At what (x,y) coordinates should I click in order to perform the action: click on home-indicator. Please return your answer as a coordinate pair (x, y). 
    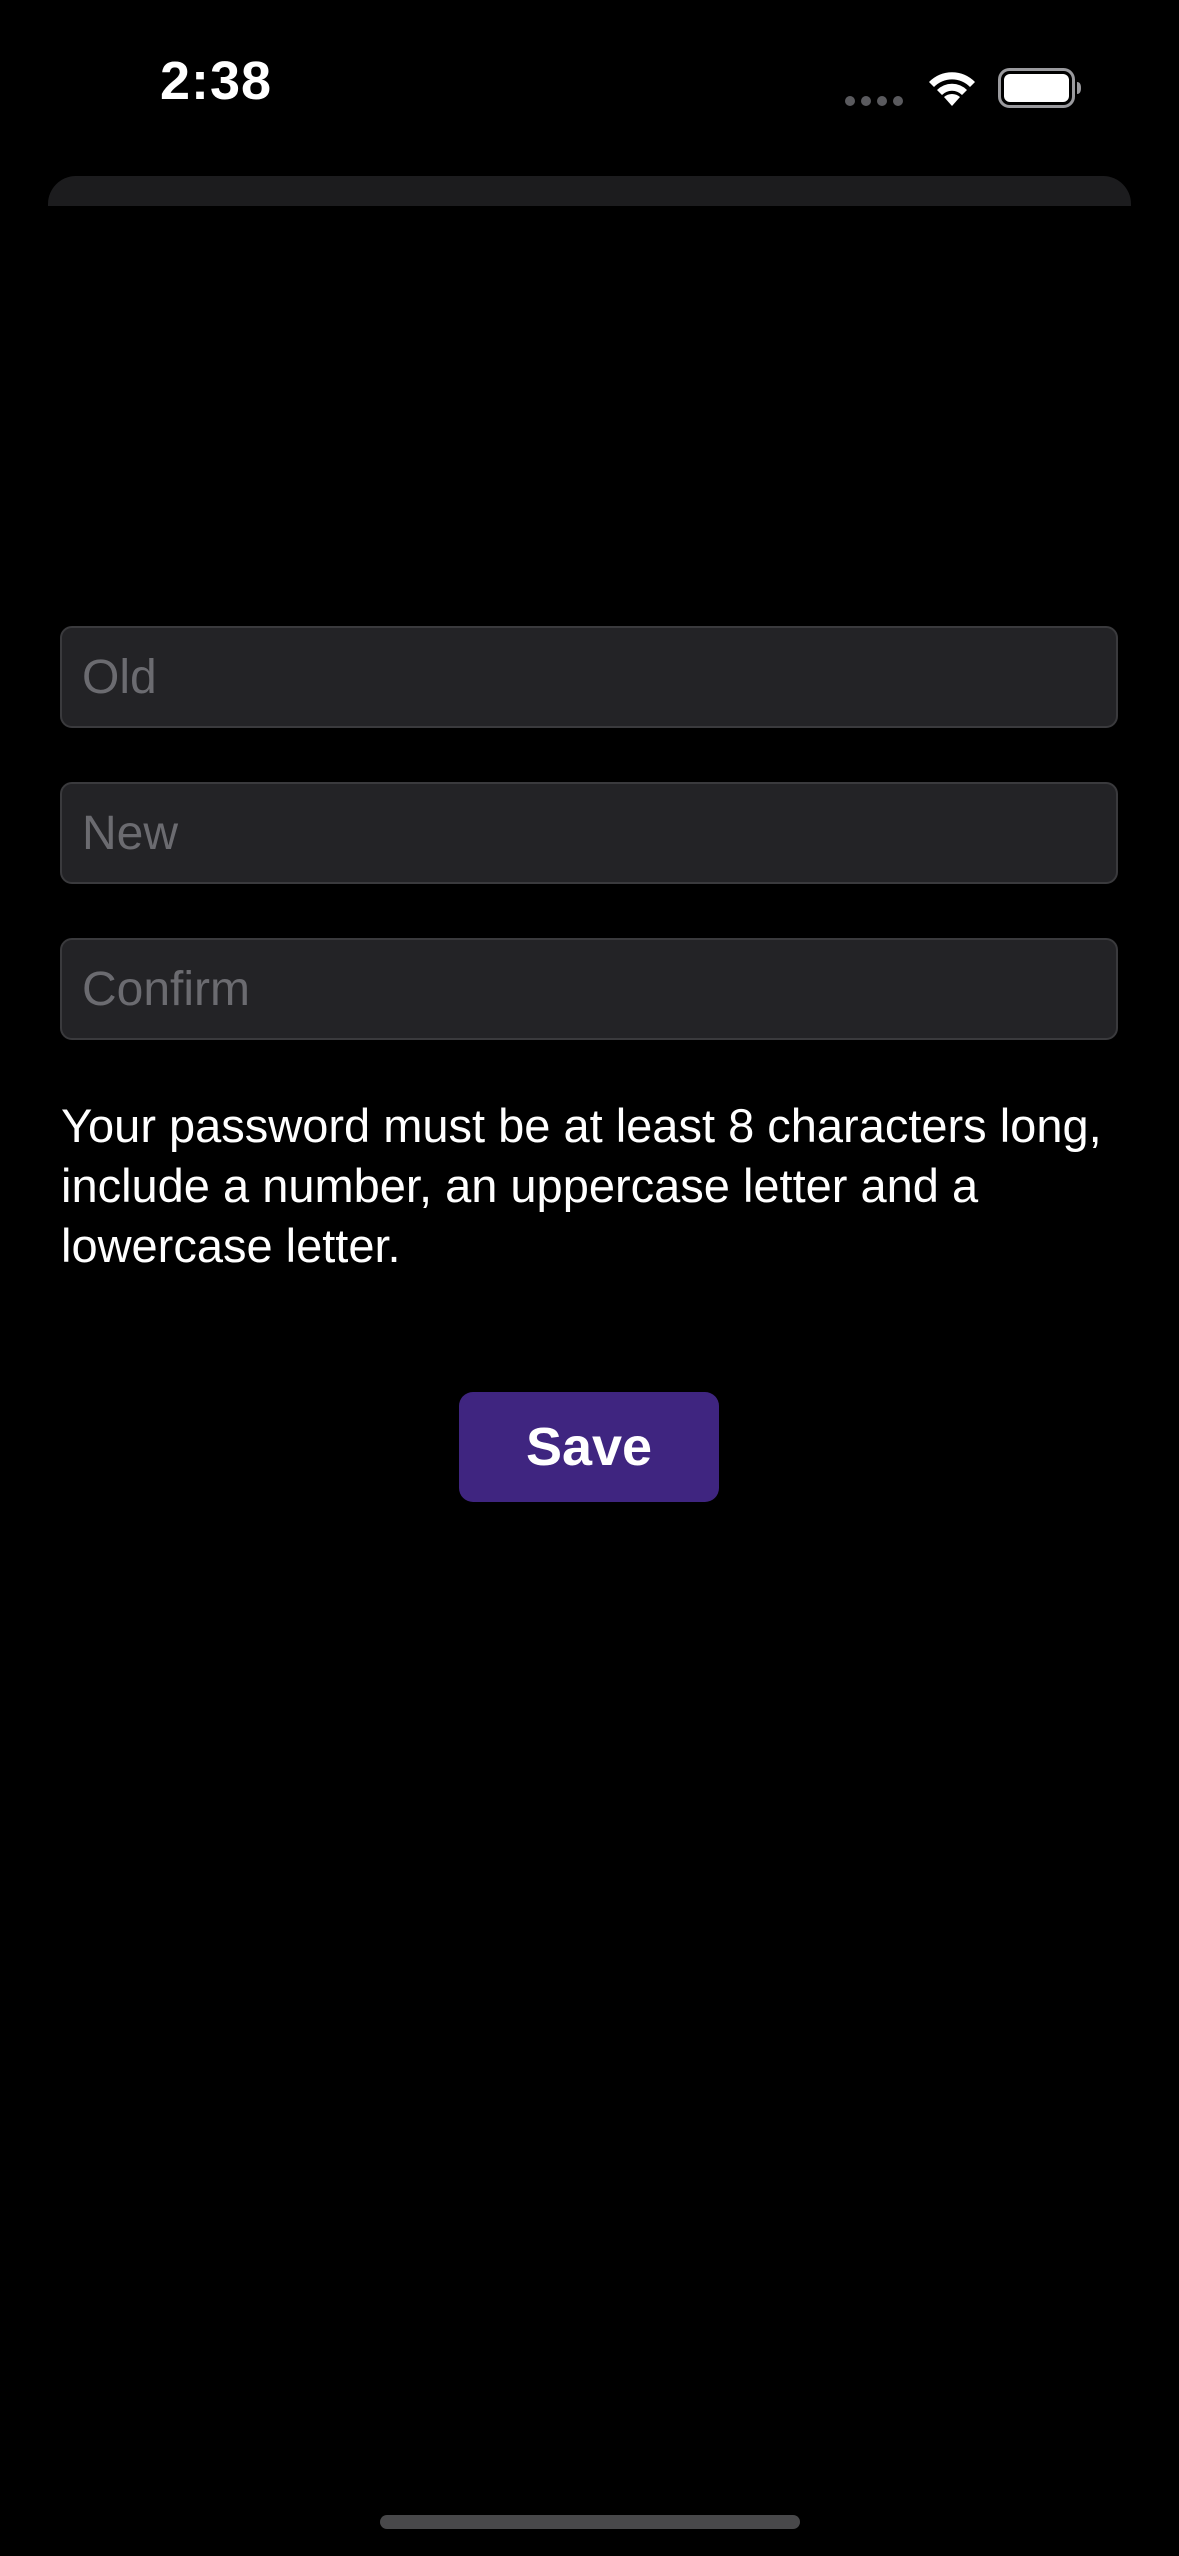
    Looking at the image, I should click on (590, 2522).